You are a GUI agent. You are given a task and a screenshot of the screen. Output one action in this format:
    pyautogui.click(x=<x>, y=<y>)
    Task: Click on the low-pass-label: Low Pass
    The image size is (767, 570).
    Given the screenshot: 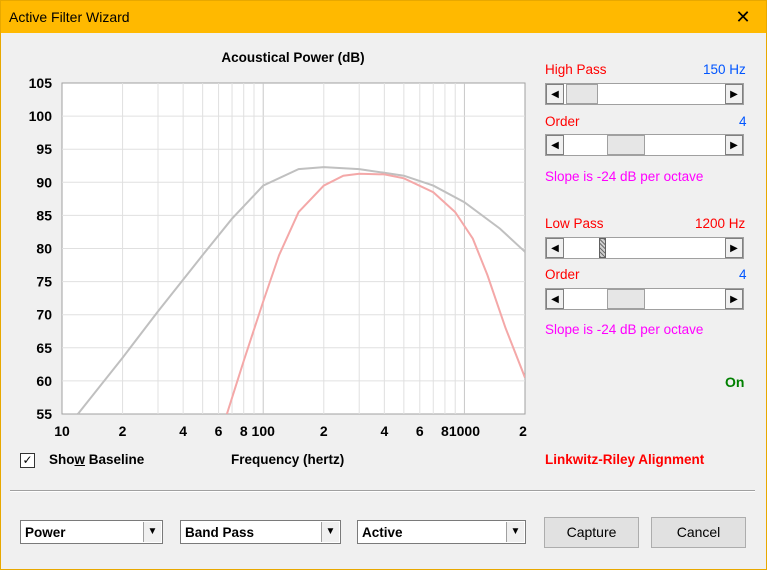 What is the action you would take?
    pyautogui.click(x=574, y=223)
    